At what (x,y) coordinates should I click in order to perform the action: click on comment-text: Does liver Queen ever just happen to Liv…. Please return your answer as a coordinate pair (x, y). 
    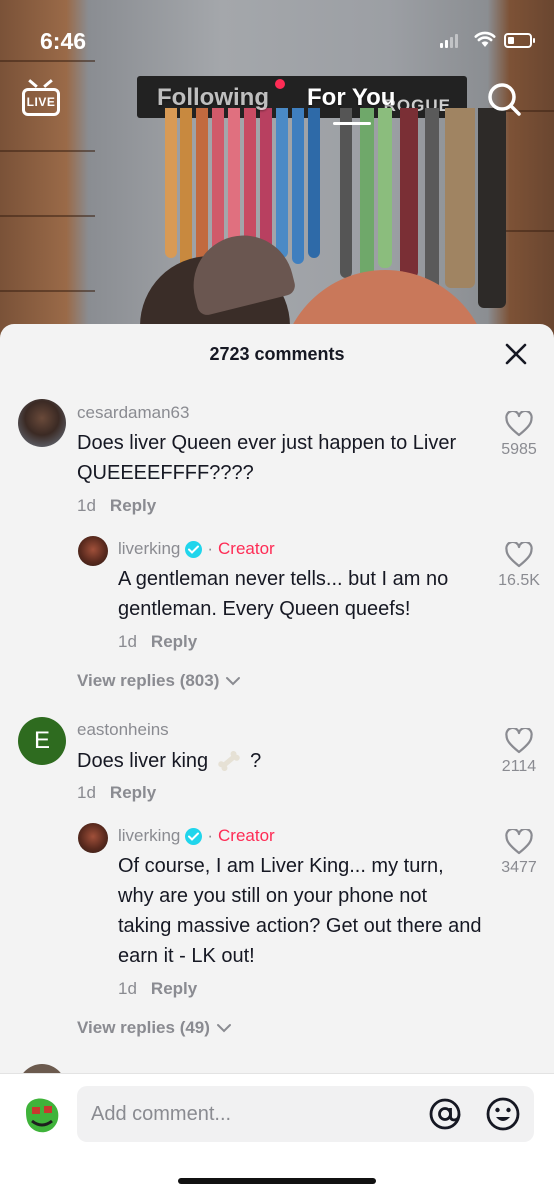
    Looking at the image, I should click on (267, 458).